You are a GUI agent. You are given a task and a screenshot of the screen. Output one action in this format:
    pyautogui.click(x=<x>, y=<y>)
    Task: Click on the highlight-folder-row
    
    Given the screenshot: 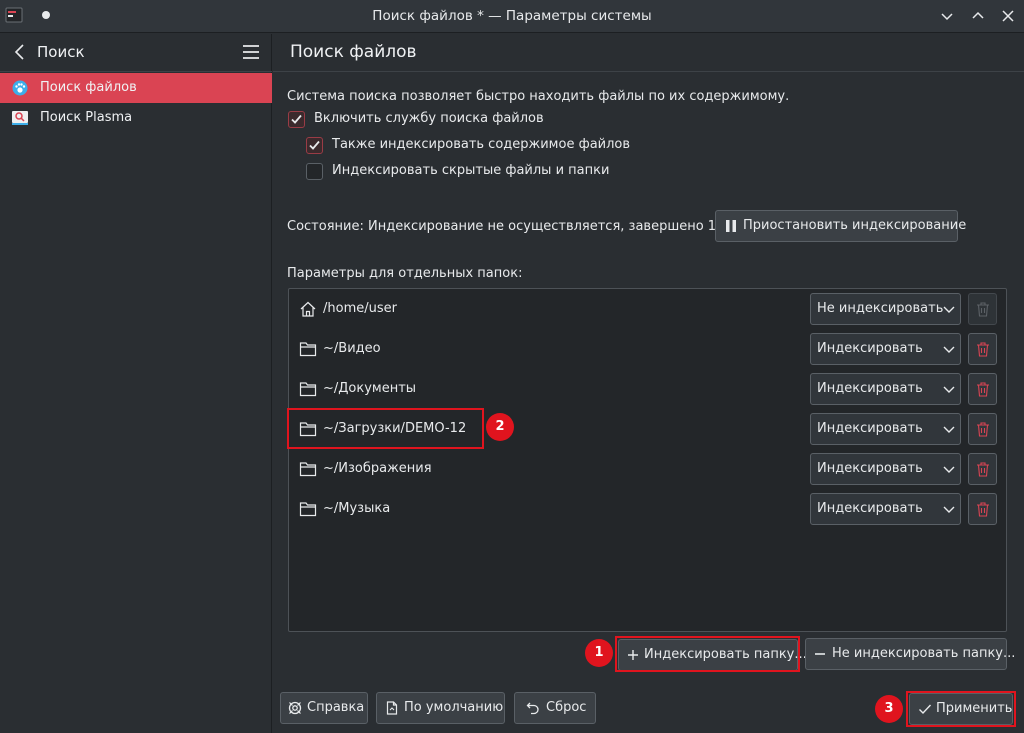 What is the action you would take?
    pyautogui.click(x=385, y=428)
    